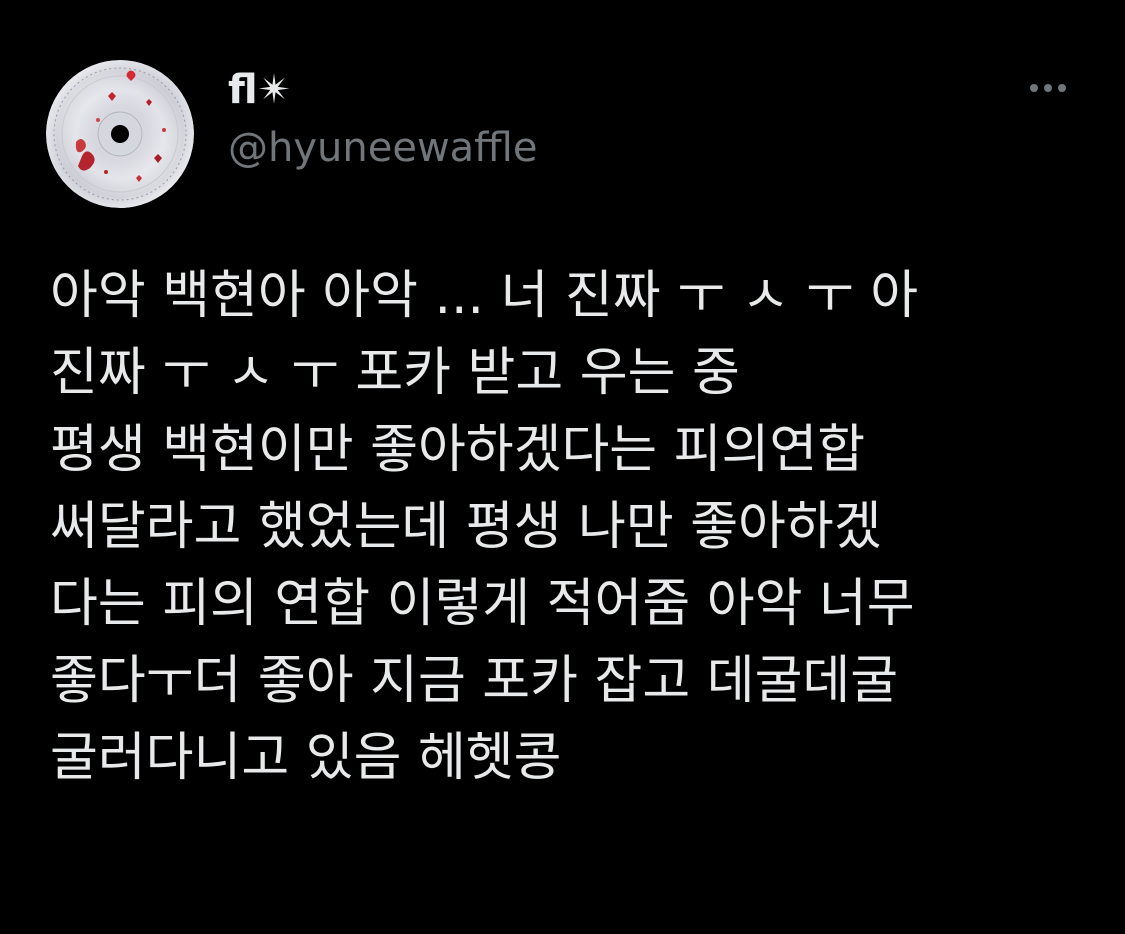 Image resolution: width=1125 pixels, height=934 pixels. I want to click on tweet-text-line: 다는 피의 연합 이렇게 적어줌 아악 너무, so click(482, 604).